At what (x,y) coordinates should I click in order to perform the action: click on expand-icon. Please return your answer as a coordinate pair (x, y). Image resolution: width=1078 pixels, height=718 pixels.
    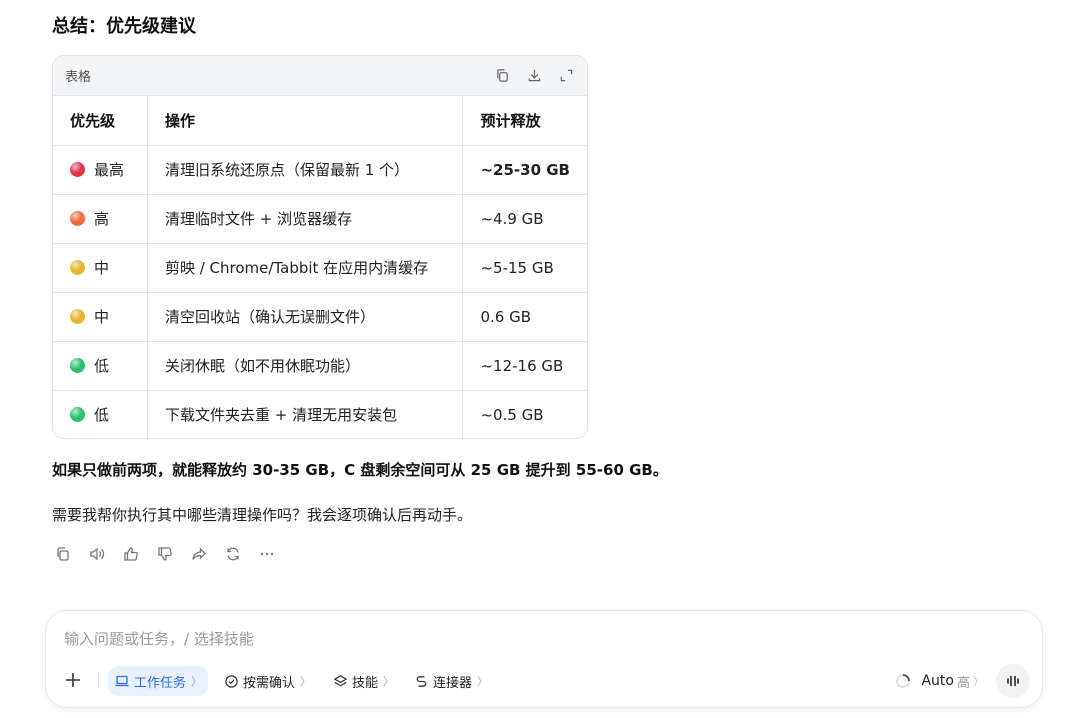
    Looking at the image, I should click on (566, 76).